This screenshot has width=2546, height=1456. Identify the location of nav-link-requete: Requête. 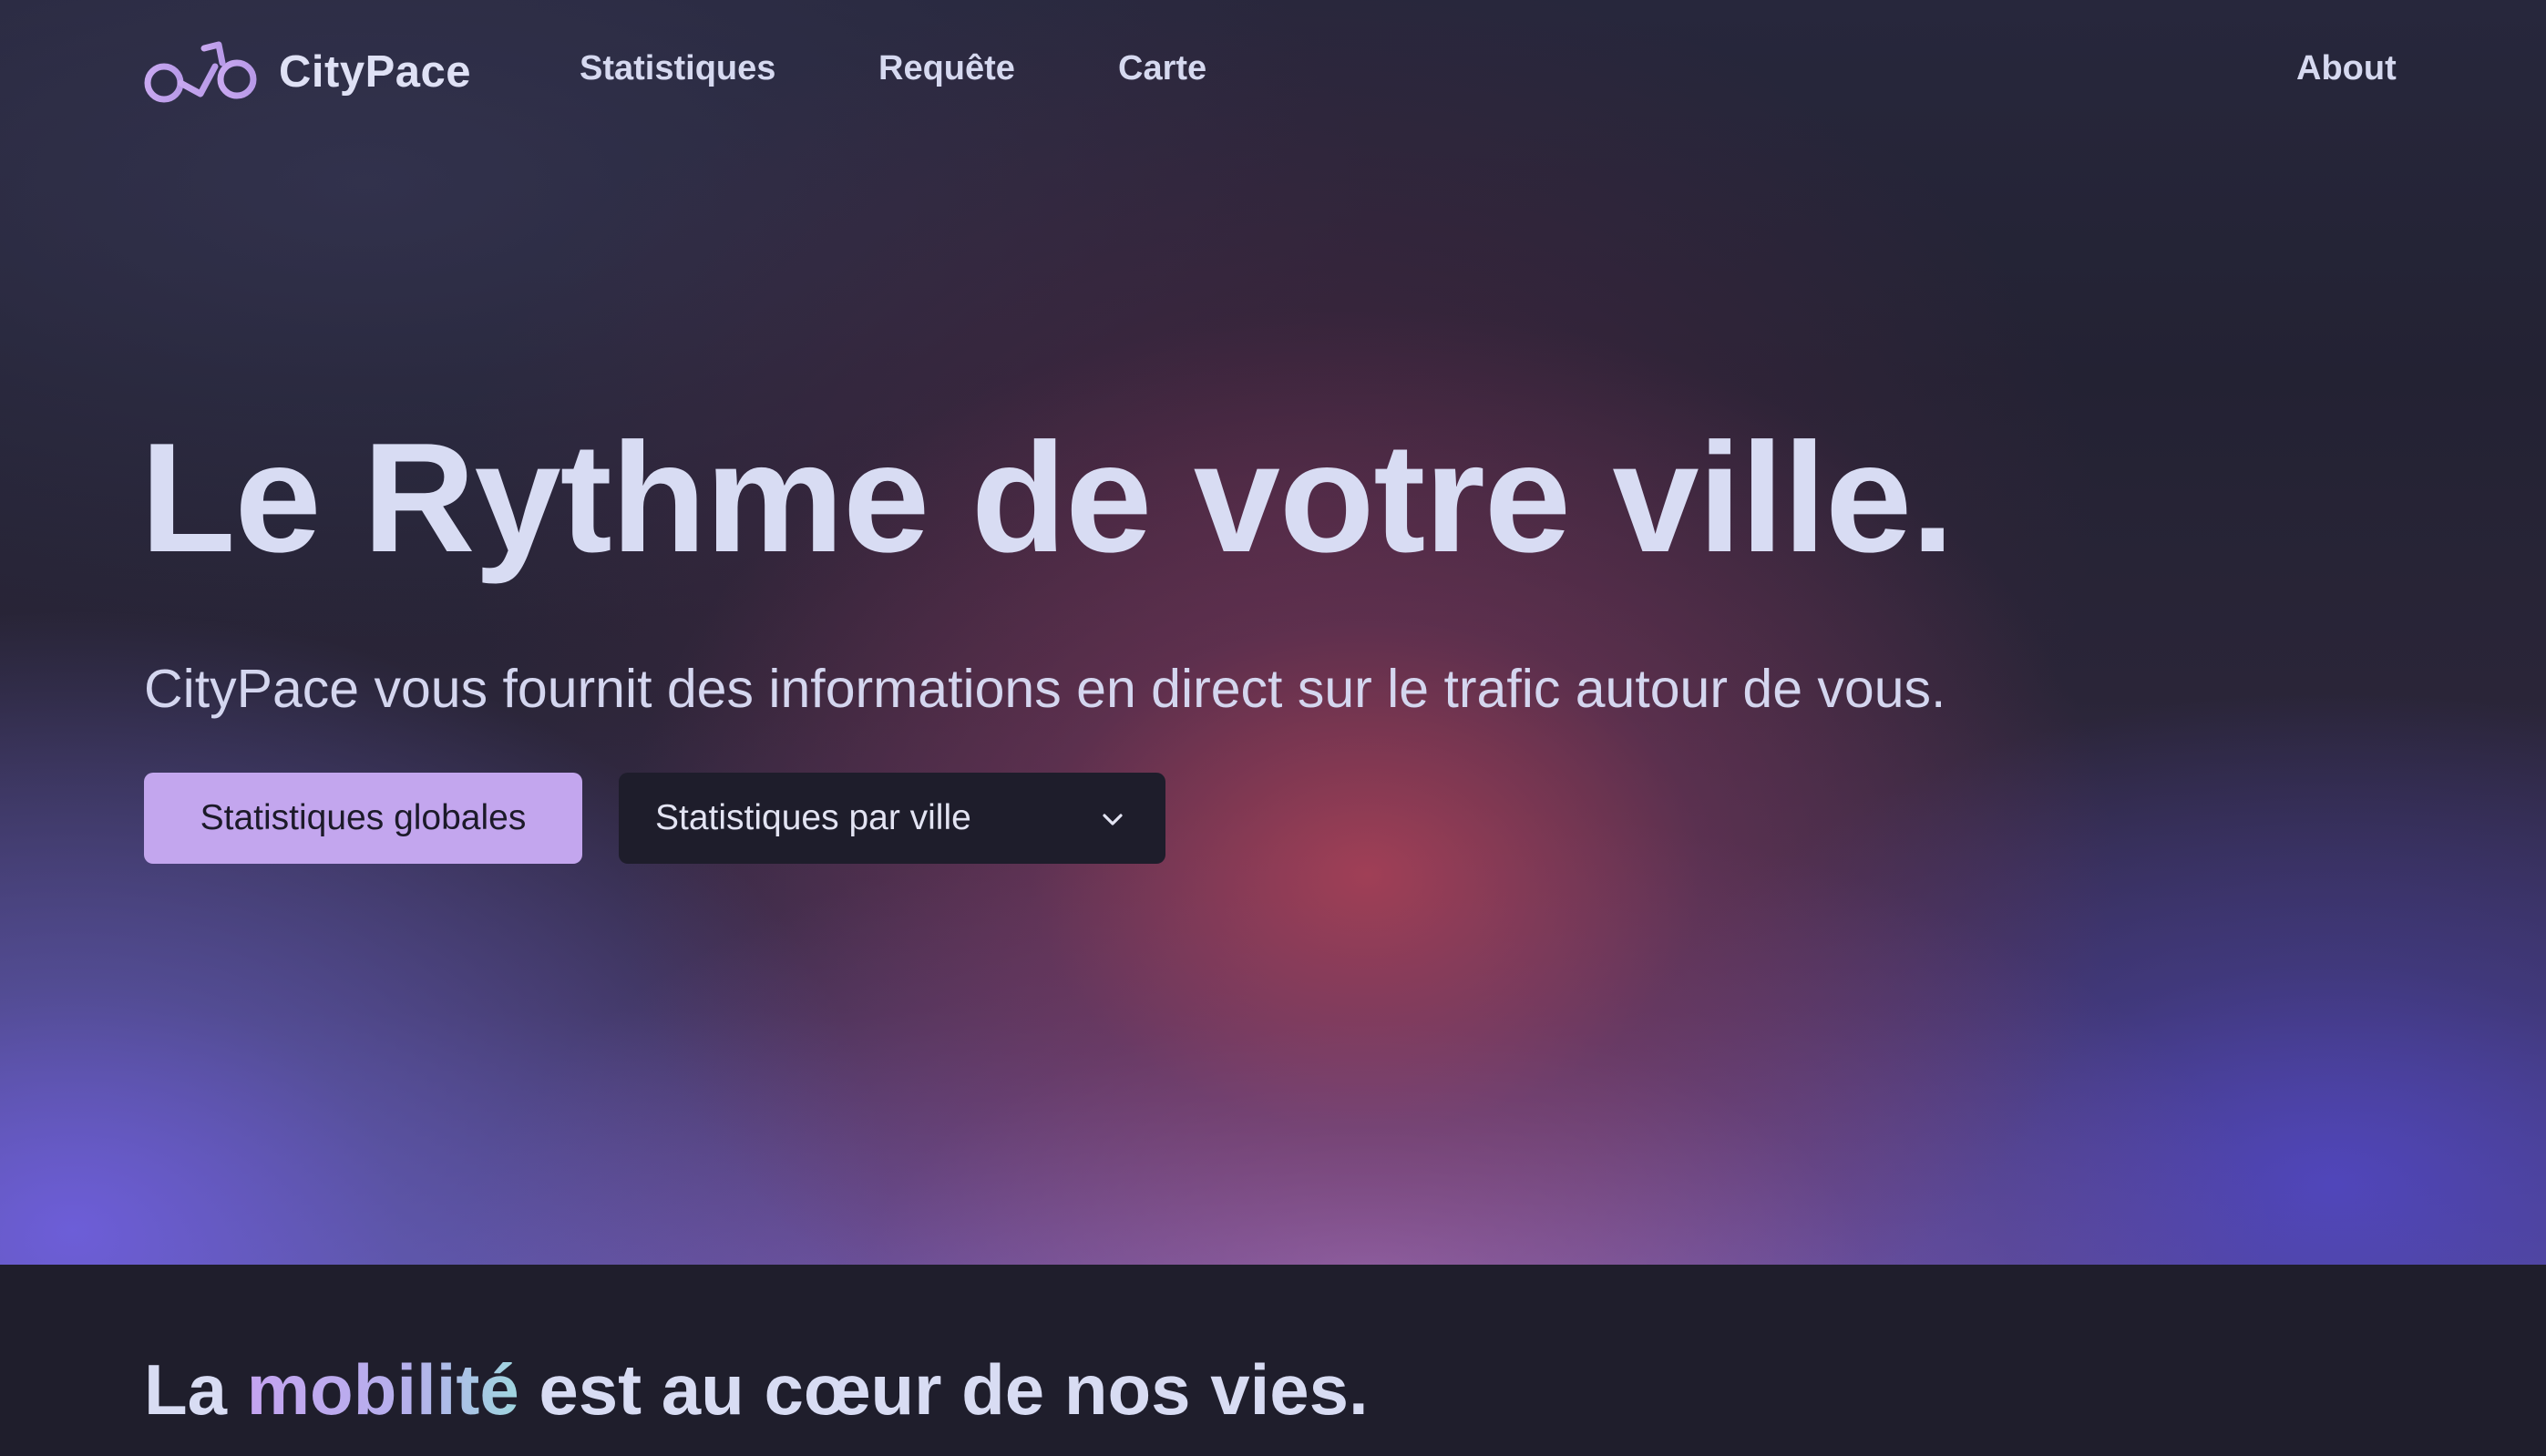
(947, 68).